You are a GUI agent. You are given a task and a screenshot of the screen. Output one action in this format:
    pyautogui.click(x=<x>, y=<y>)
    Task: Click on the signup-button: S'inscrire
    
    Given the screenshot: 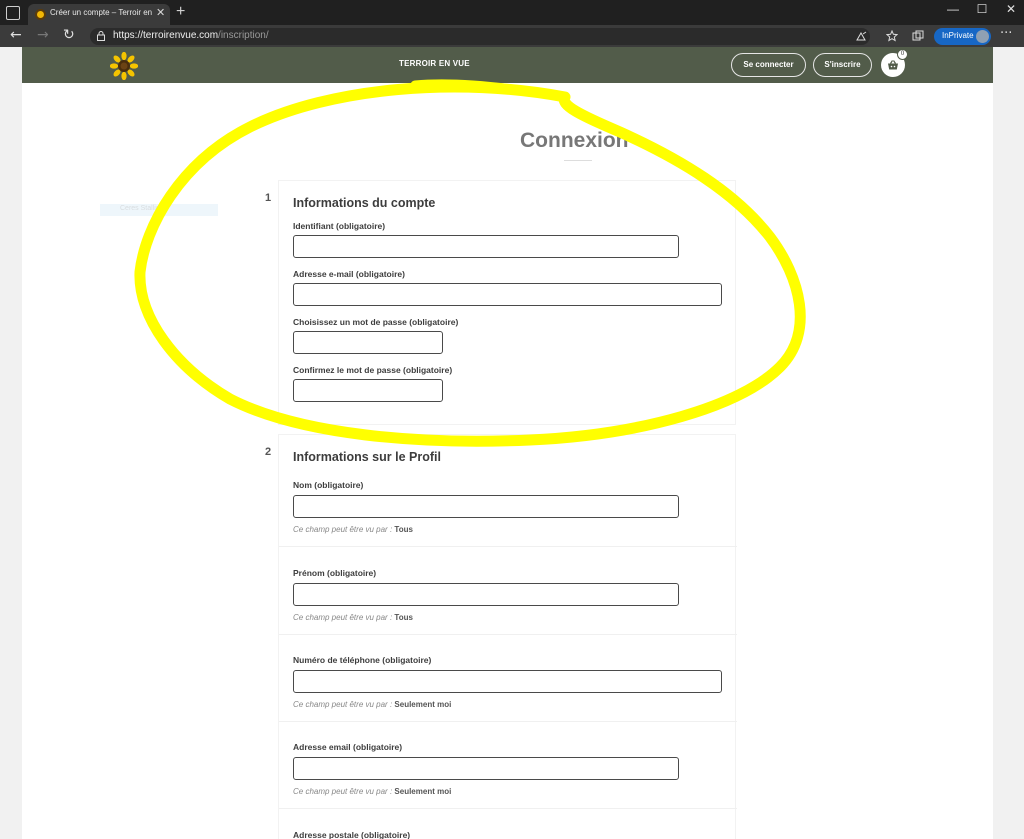 What is the action you would take?
    pyautogui.click(x=842, y=65)
    